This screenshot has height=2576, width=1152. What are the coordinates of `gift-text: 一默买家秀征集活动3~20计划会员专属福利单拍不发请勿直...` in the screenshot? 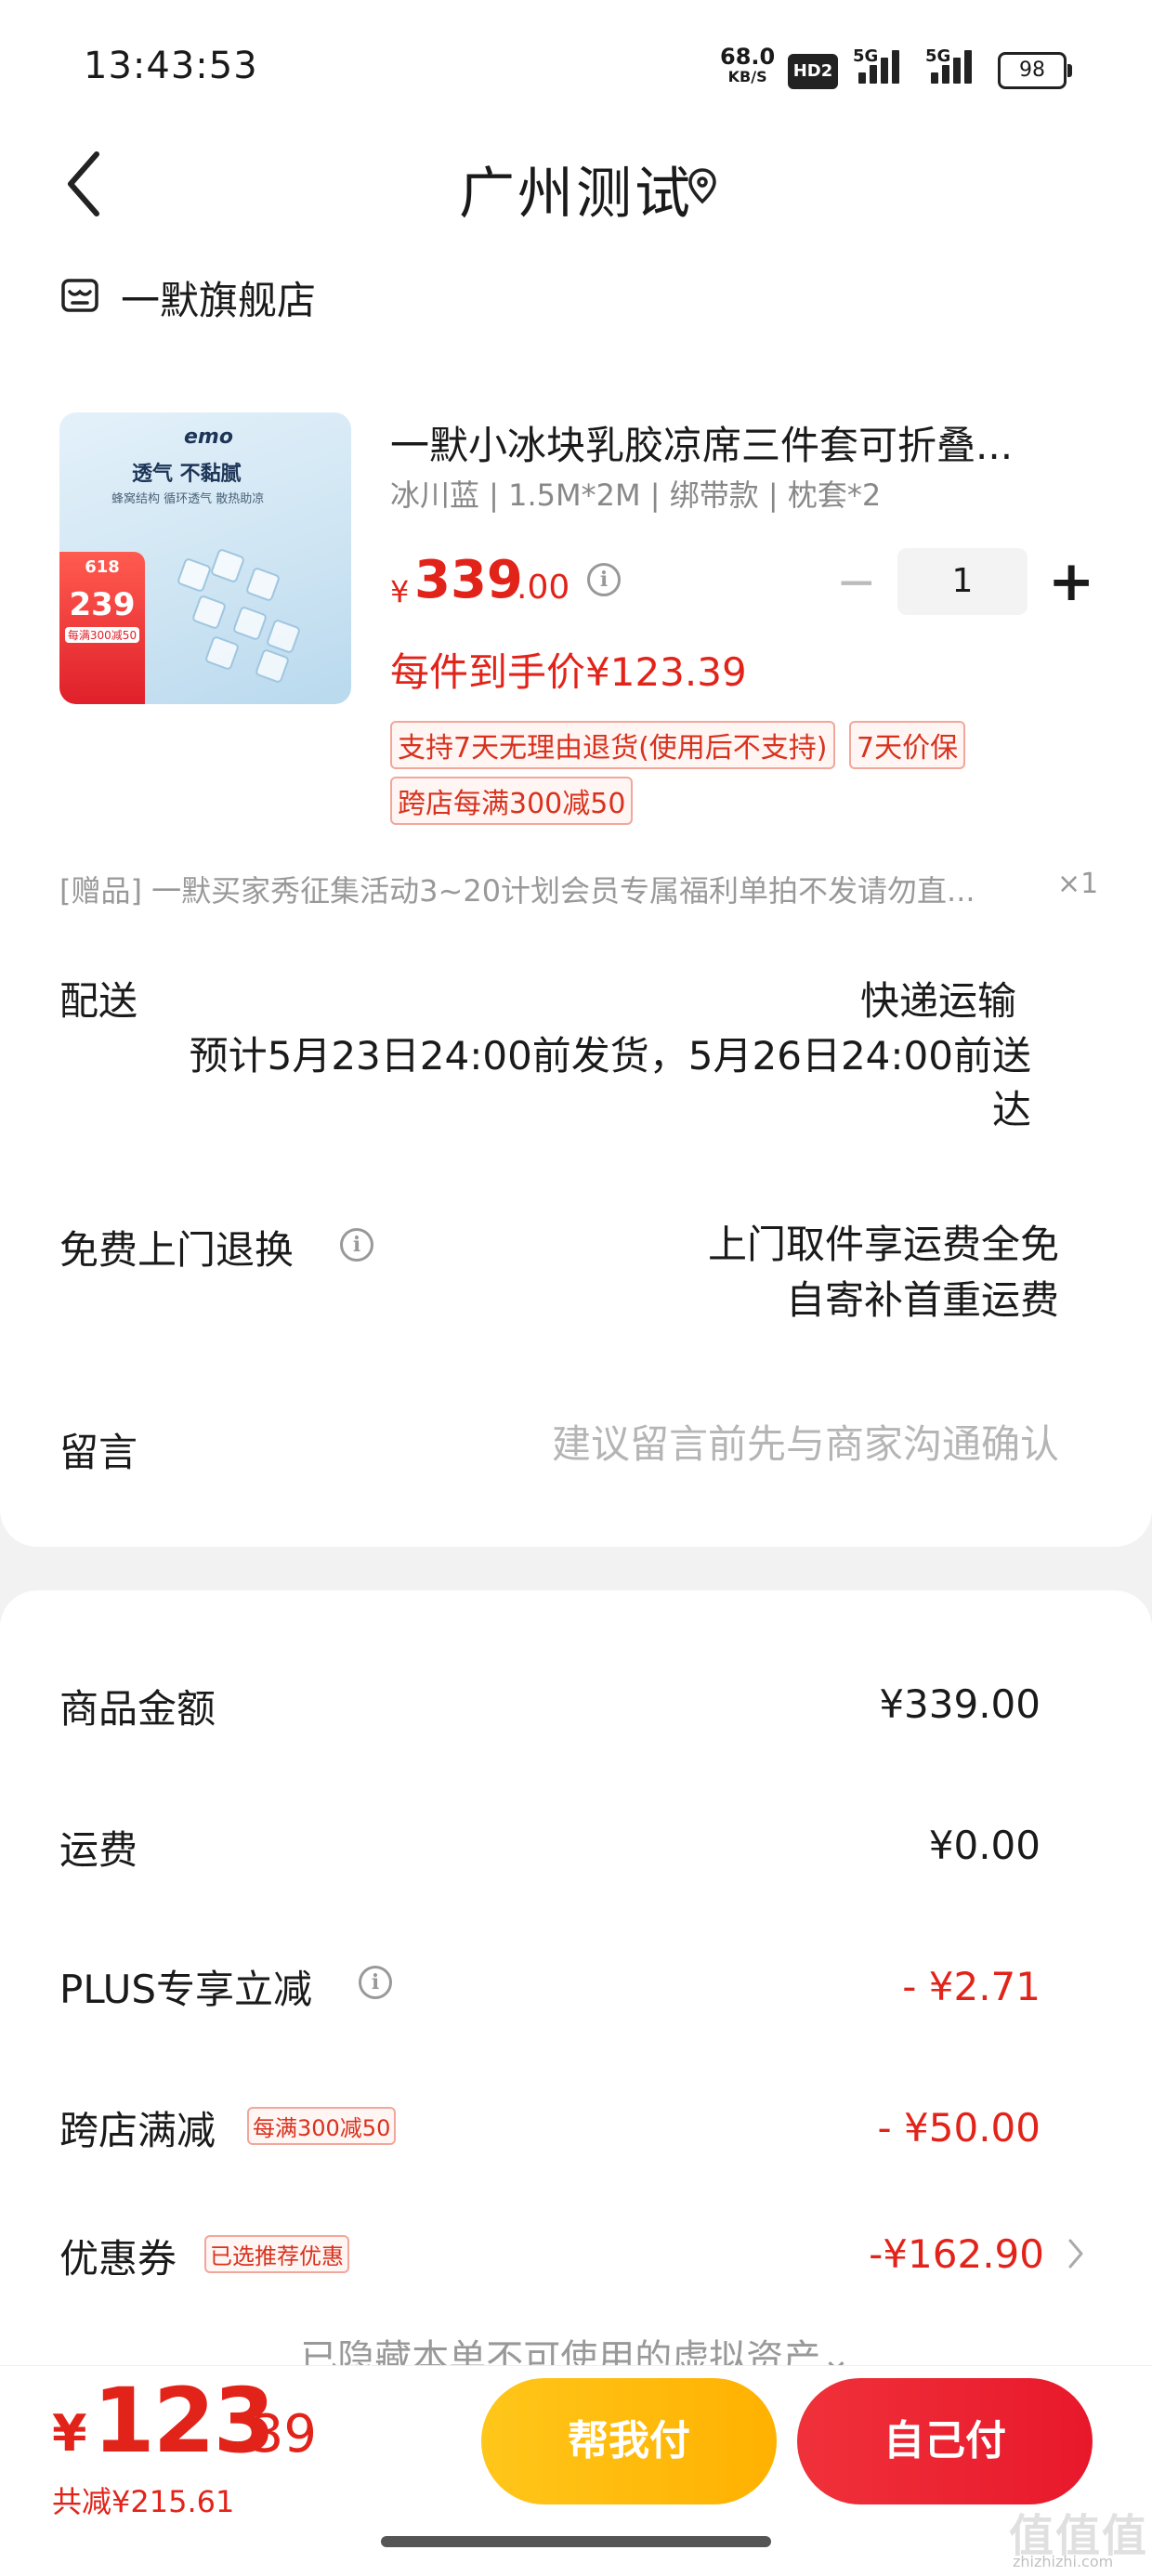 It's located at (563, 891).